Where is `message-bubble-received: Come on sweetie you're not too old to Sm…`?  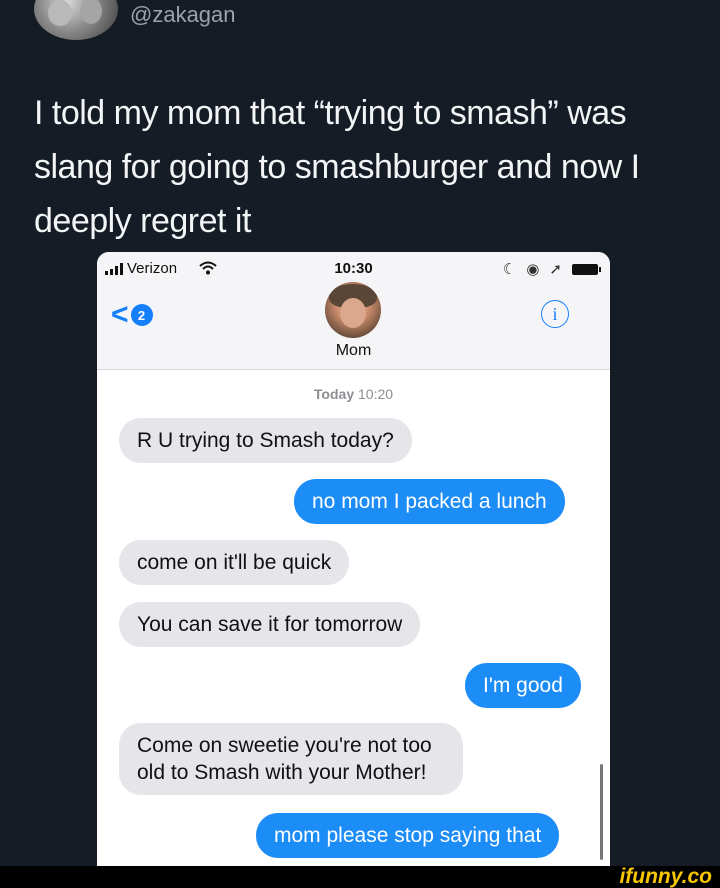 message-bubble-received: Come on sweetie you're not too old to Sm… is located at coordinates (291, 759).